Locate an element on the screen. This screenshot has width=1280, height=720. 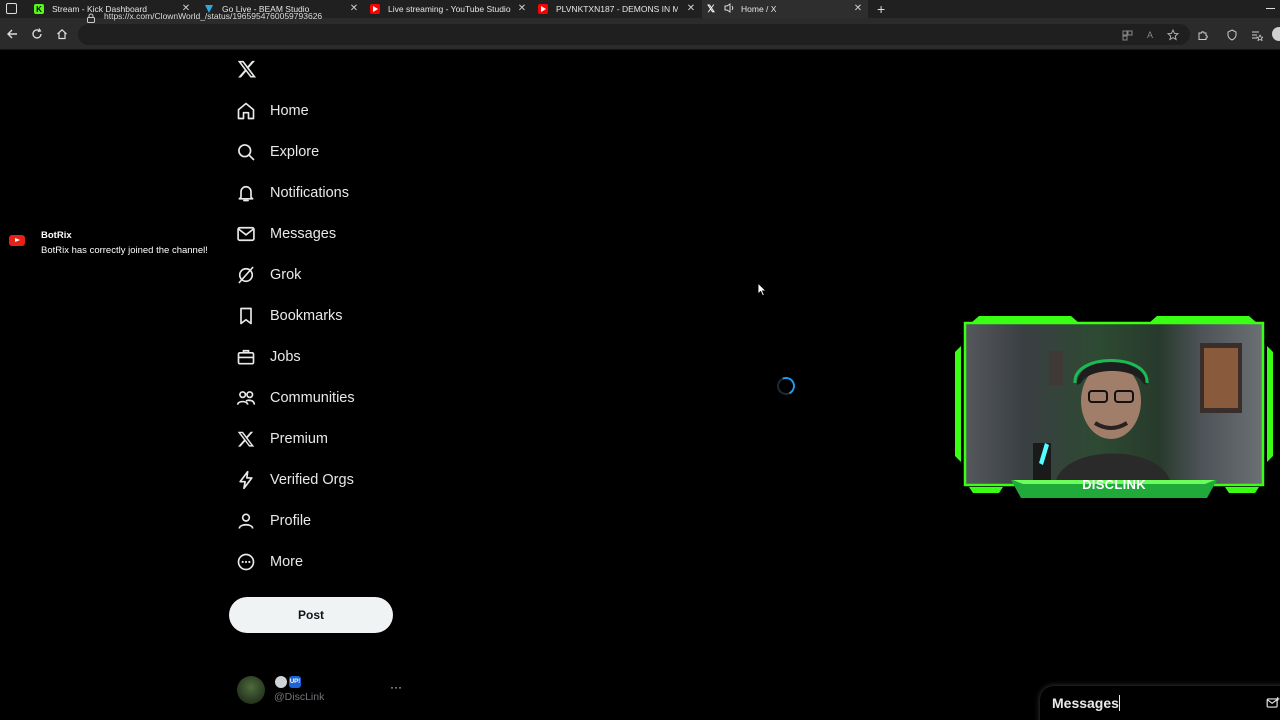
browser-essentials-icon is located at coordinates (1232, 35).